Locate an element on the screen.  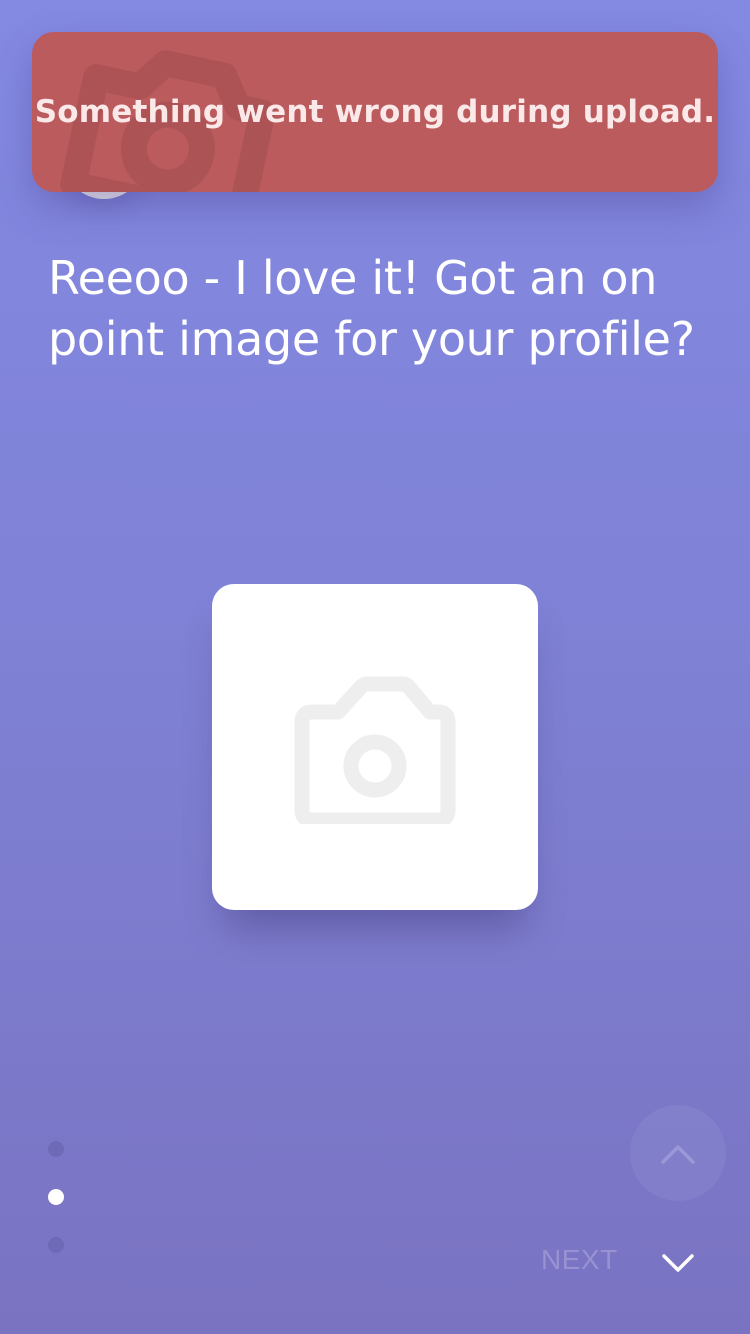
photo-upload-button is located at coordinates (375, 747).